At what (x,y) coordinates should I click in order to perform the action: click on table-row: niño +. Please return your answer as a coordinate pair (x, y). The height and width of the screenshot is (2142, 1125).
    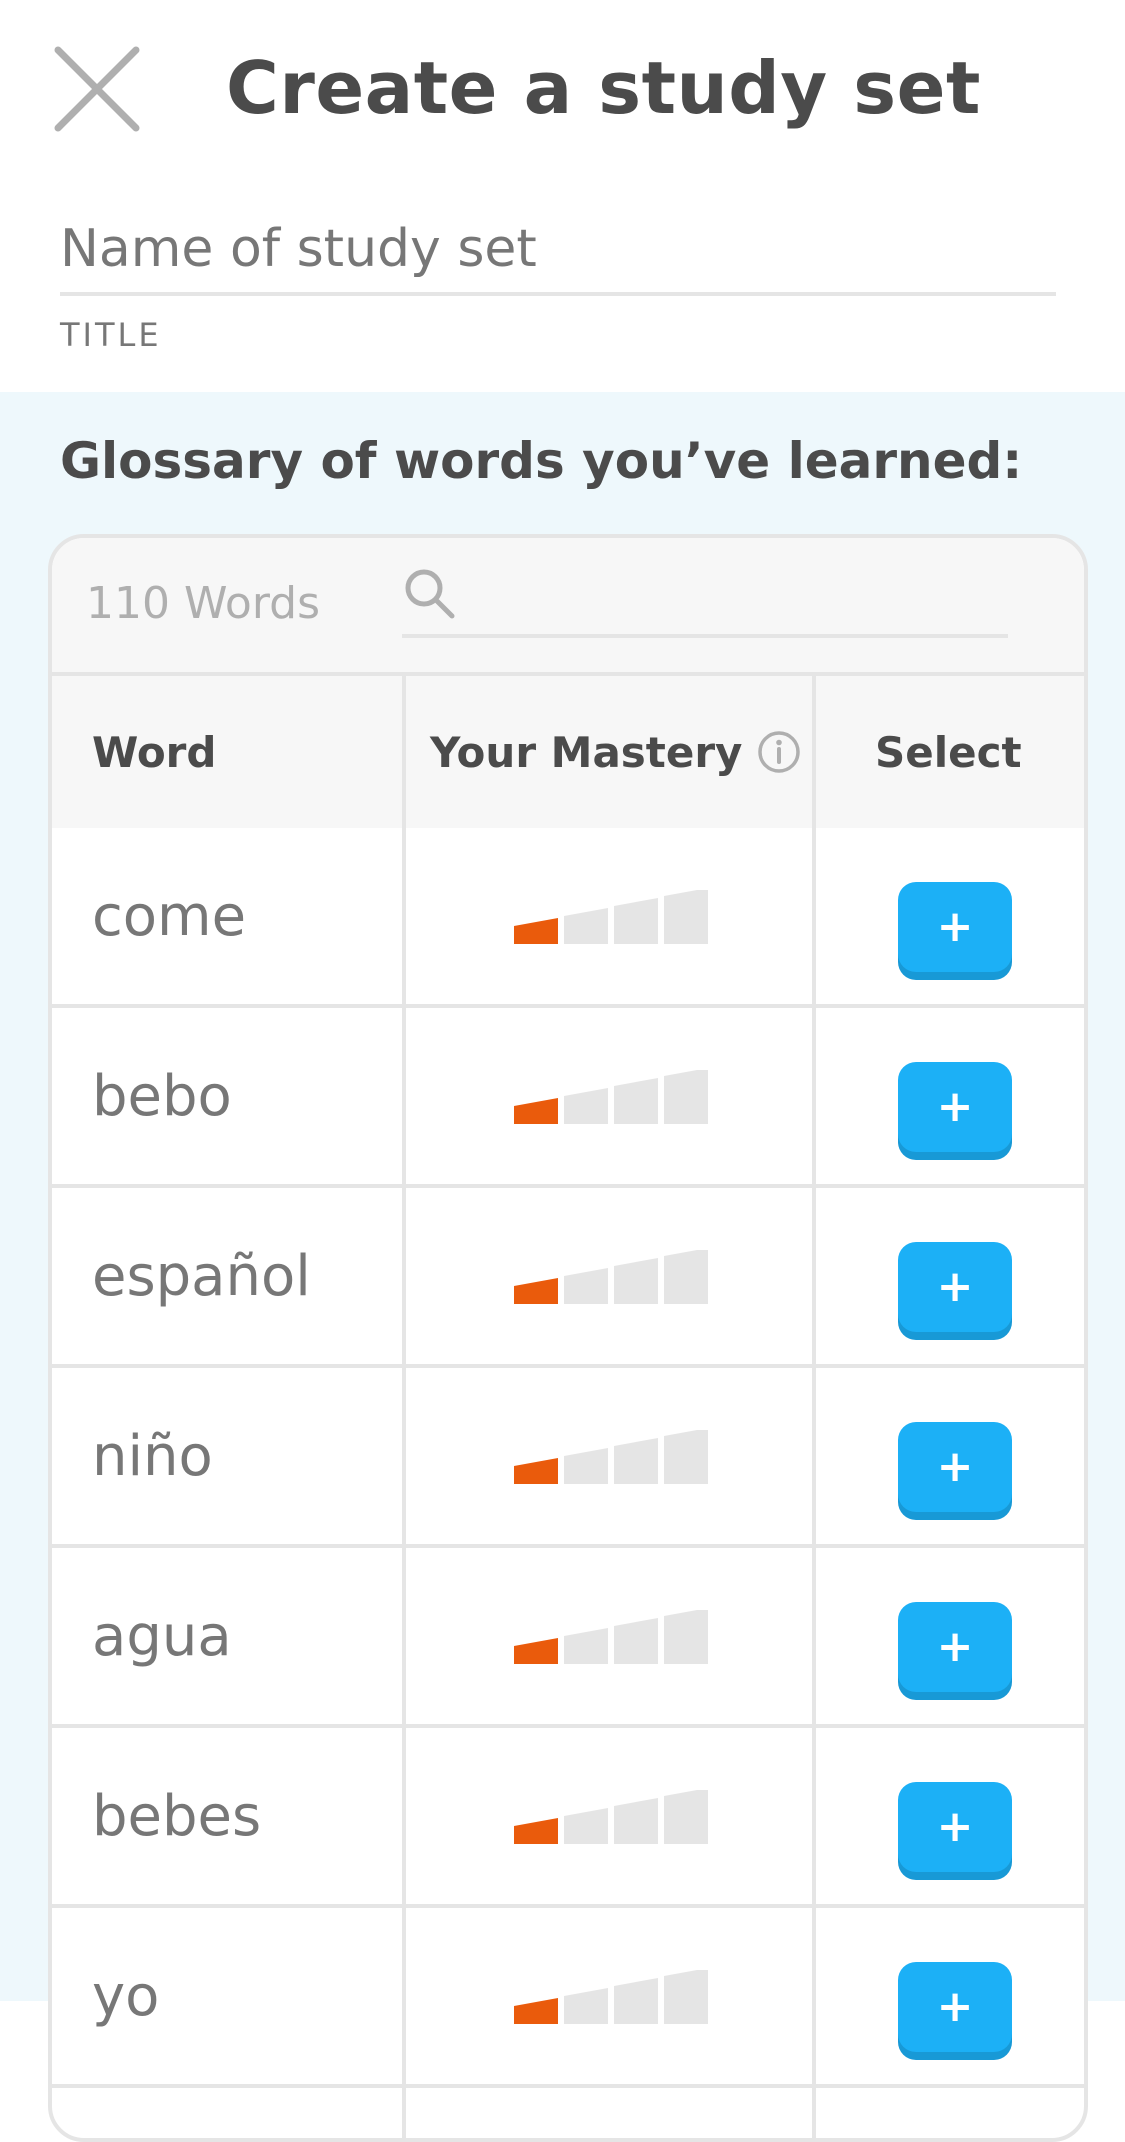
    Looking at the image, I should click on (568, 1458).